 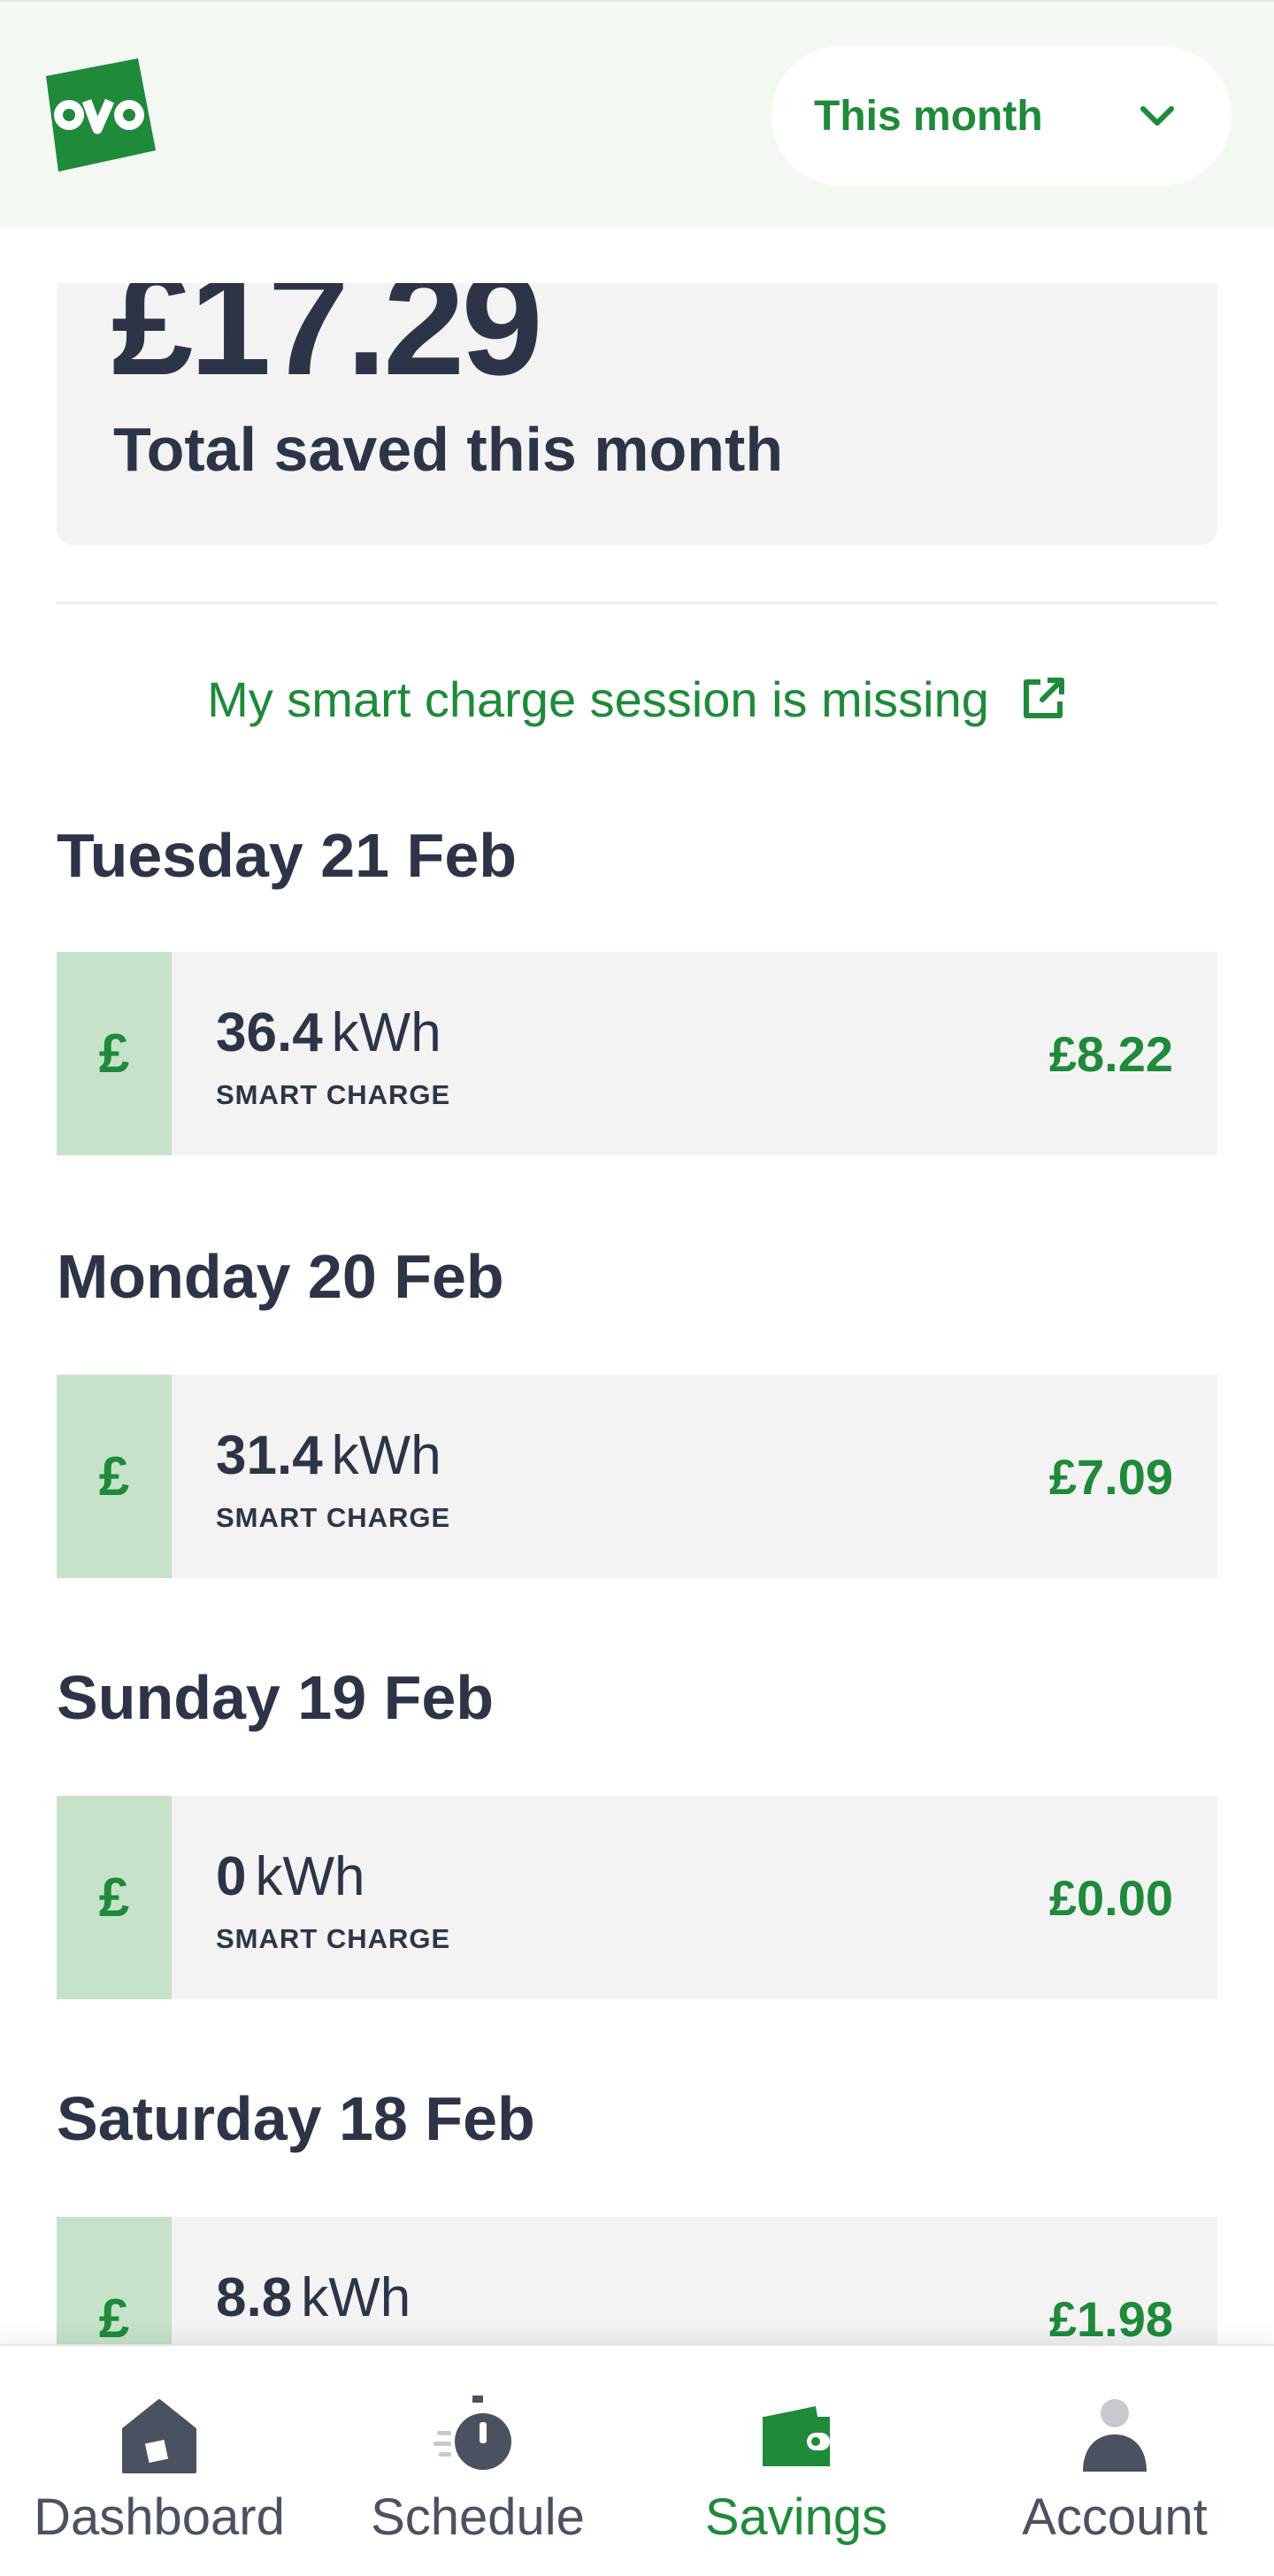 I want to click on session-kwh-value: 31.4, so click(x=269, y=1455).